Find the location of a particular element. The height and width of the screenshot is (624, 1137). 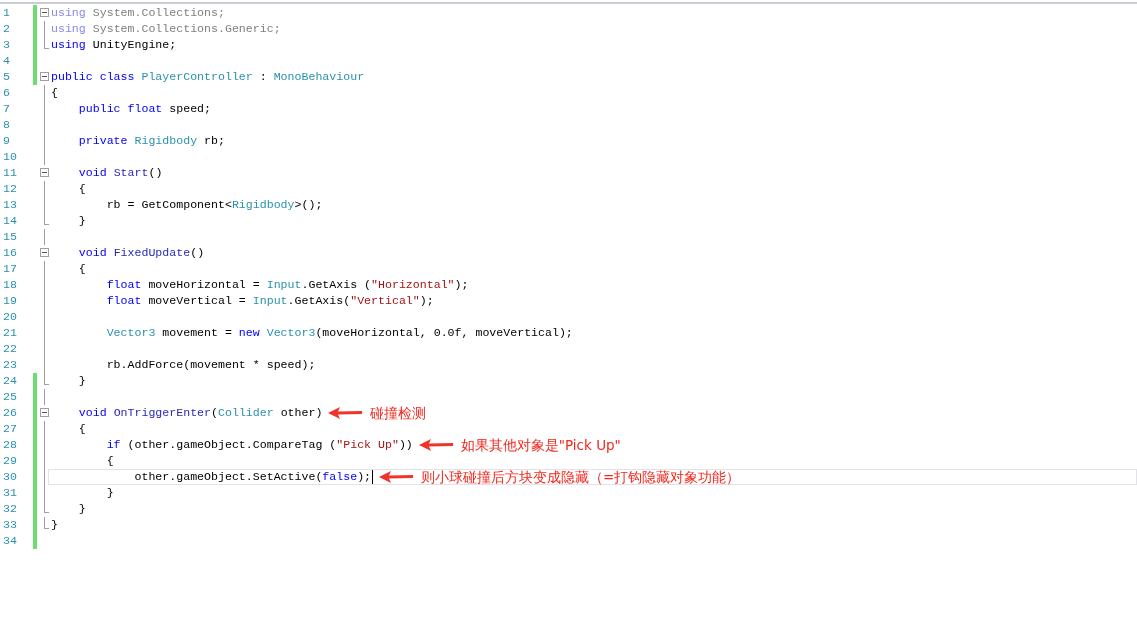

line-number: 18 is located at coordinates (10, 285).